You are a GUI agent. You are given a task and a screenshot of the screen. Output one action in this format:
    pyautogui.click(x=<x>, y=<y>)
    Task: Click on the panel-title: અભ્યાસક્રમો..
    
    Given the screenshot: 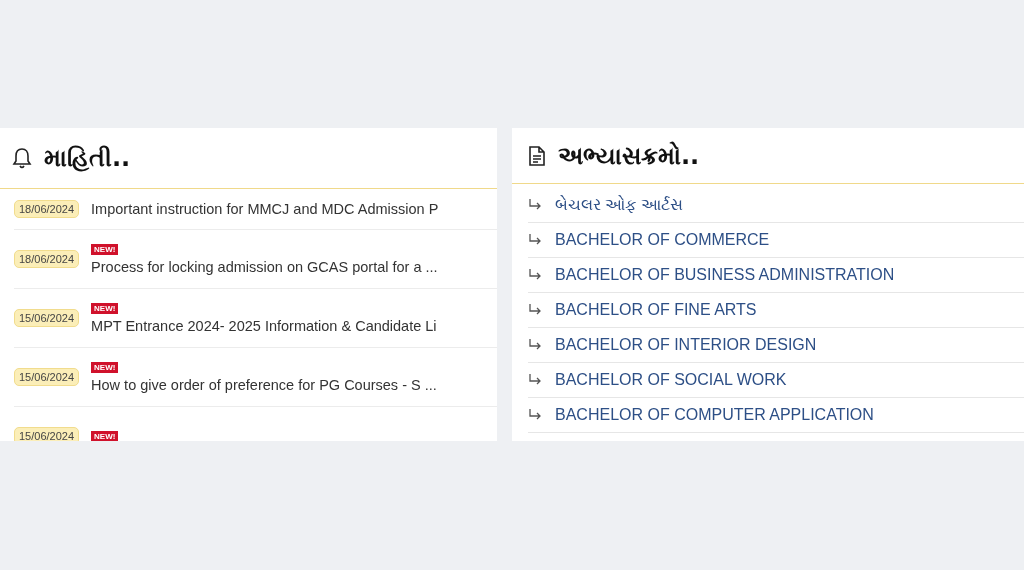 What is the action you would take?
    pyautogui.click(x=629, y=155)
    